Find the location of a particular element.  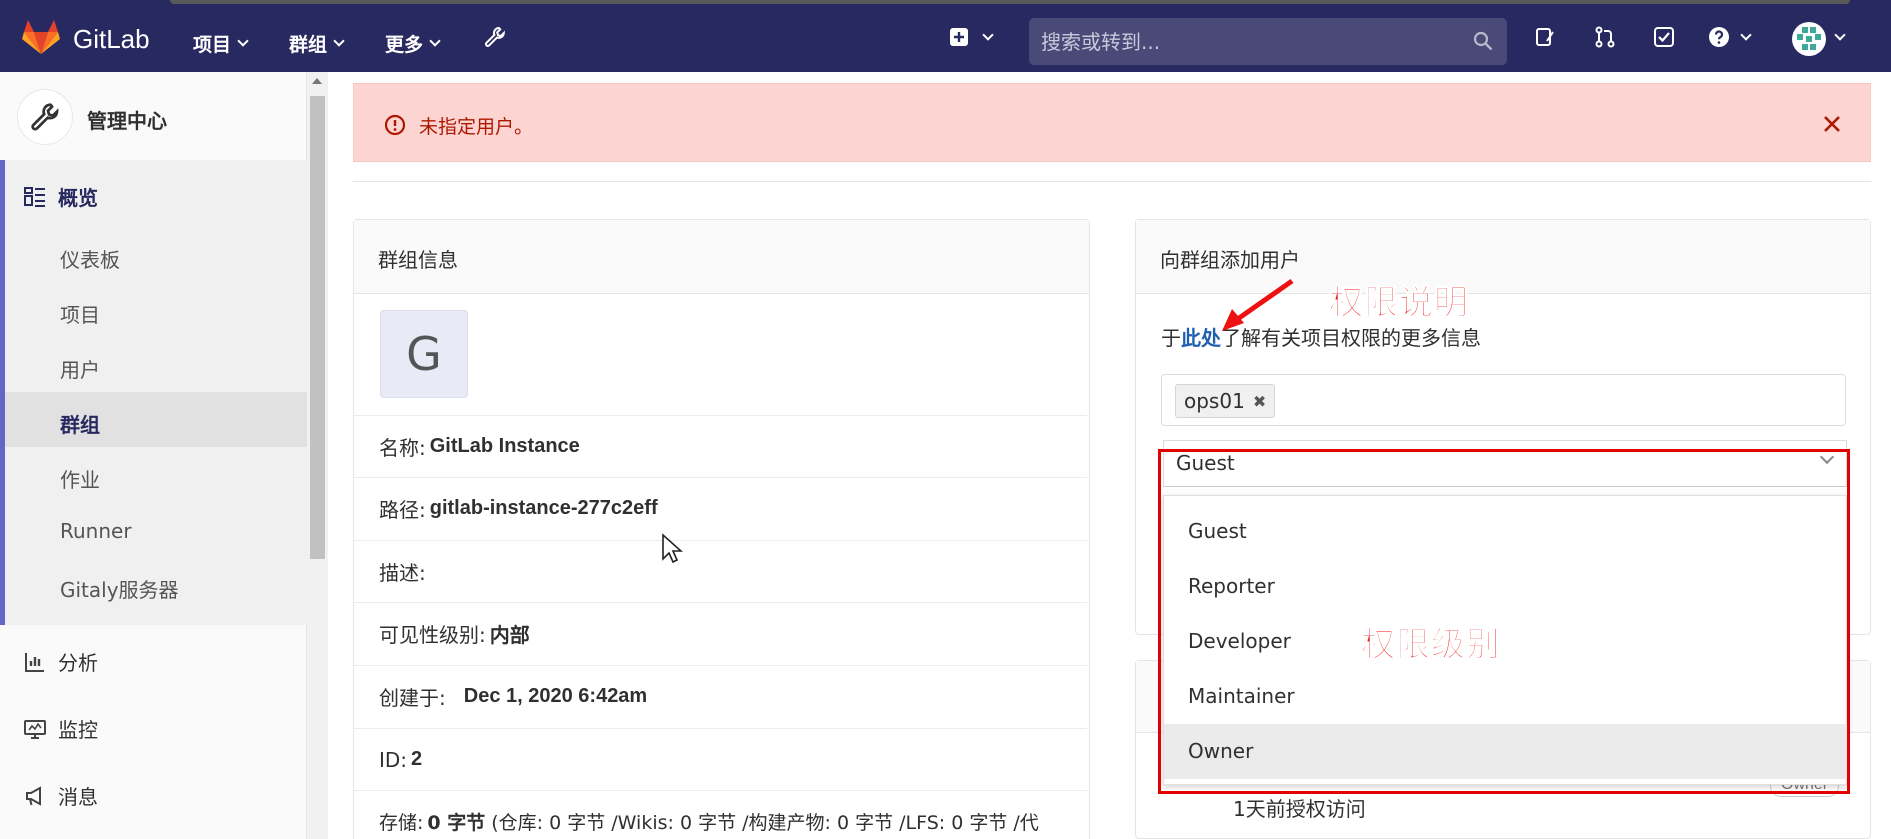

dashboard-grid-icon is located at coordinates (34, 196).